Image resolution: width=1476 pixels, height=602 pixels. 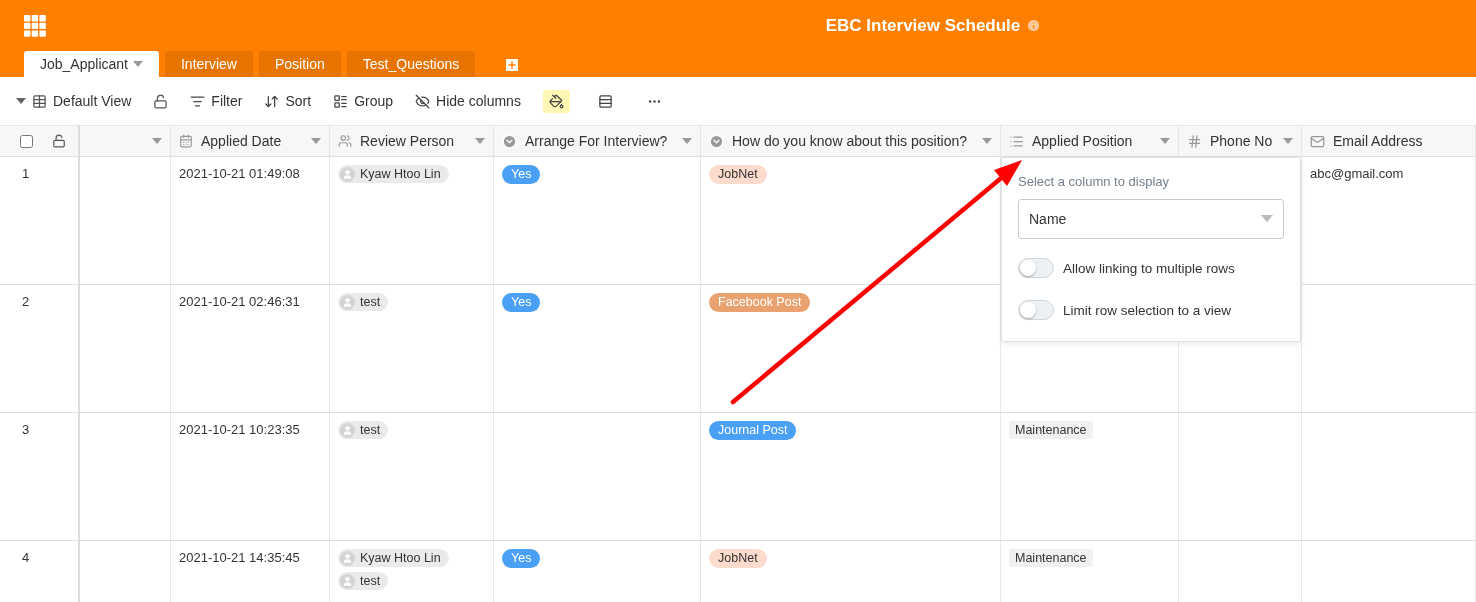 I want to click on date-text: 2021-10-21 01:49:08, so click(x=239, y=174).